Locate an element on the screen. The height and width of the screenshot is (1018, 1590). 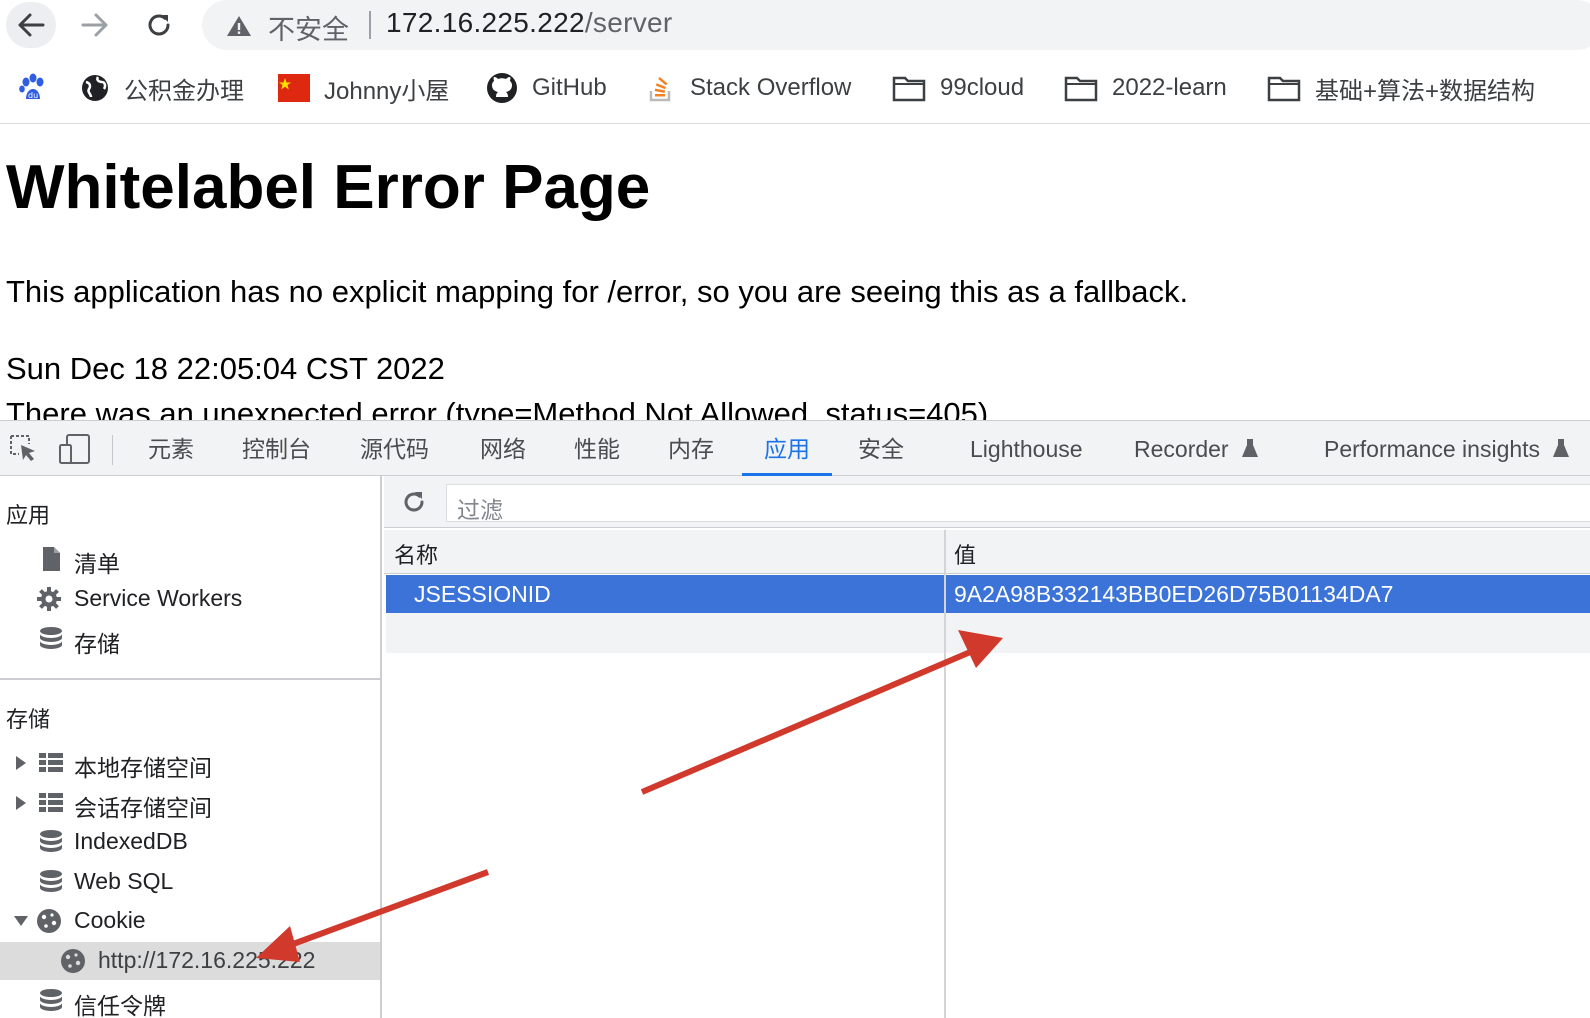
bookmark-stackoverflow: Stack Overflow is located at coordinates (748, 88).